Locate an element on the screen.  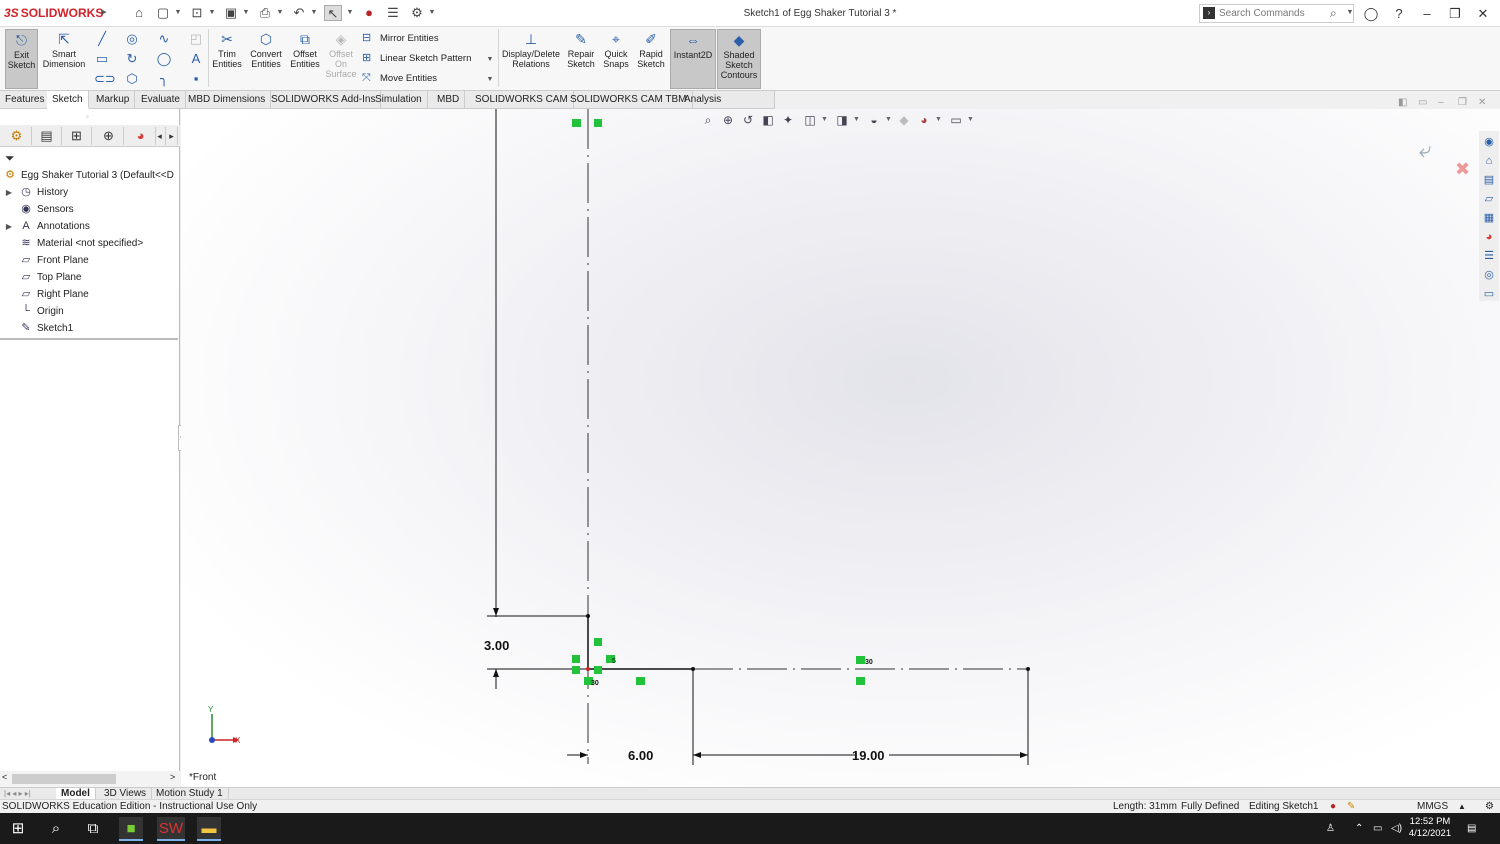
text-icon: A is located at coordinates (196, 59).